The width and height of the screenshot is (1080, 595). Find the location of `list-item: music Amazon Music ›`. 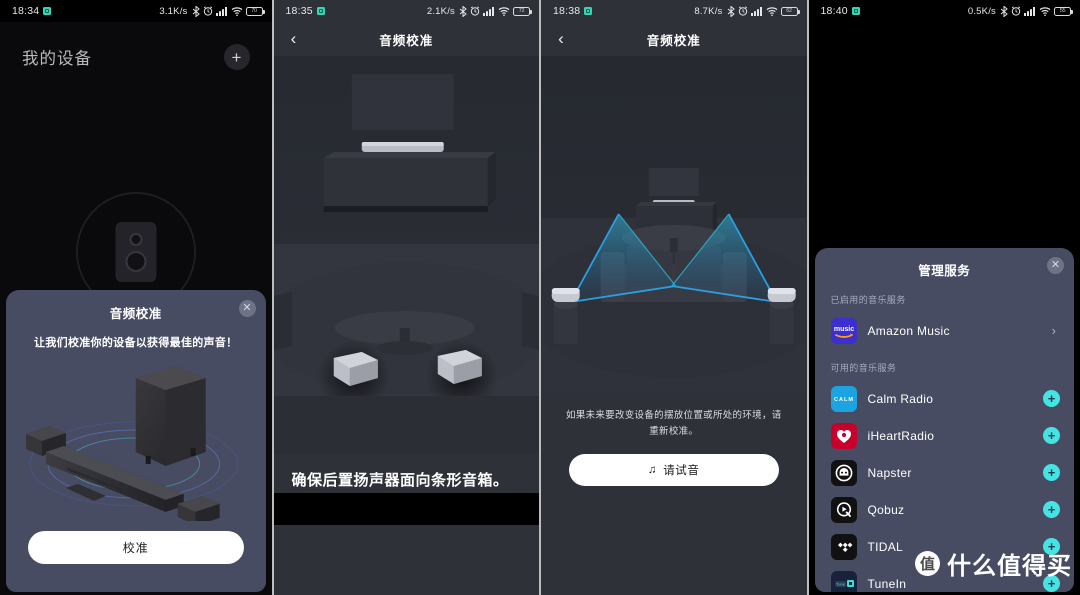

list-item: music Amazon Music › is located at coordinates (945, 330).